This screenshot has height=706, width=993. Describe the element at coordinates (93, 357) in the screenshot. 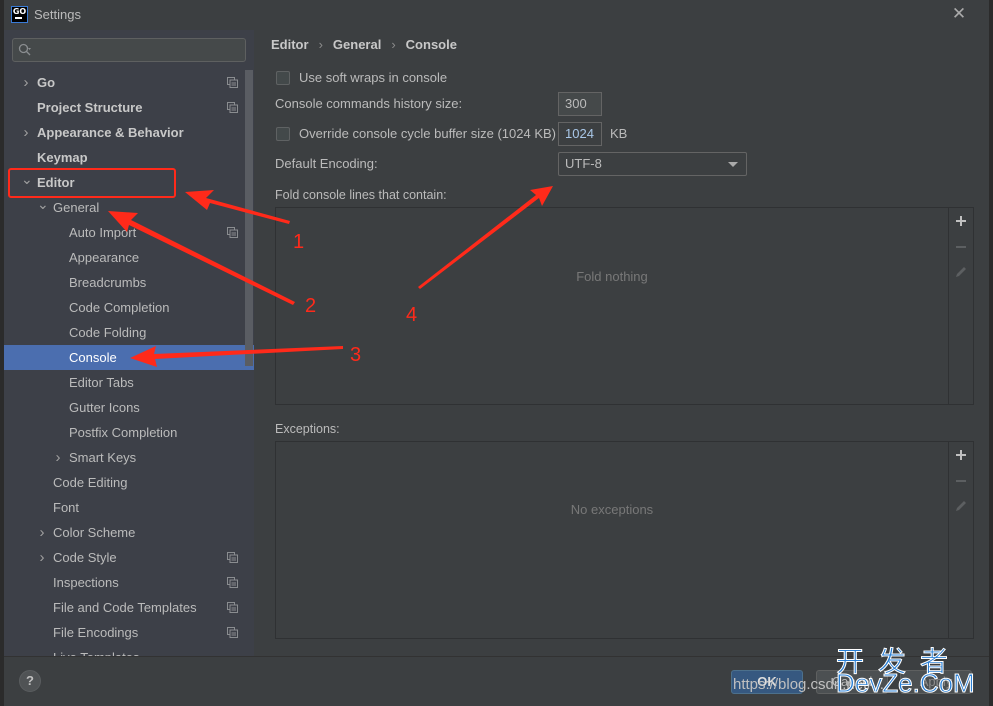

I see `sidebar-item-label: Console` at that location.